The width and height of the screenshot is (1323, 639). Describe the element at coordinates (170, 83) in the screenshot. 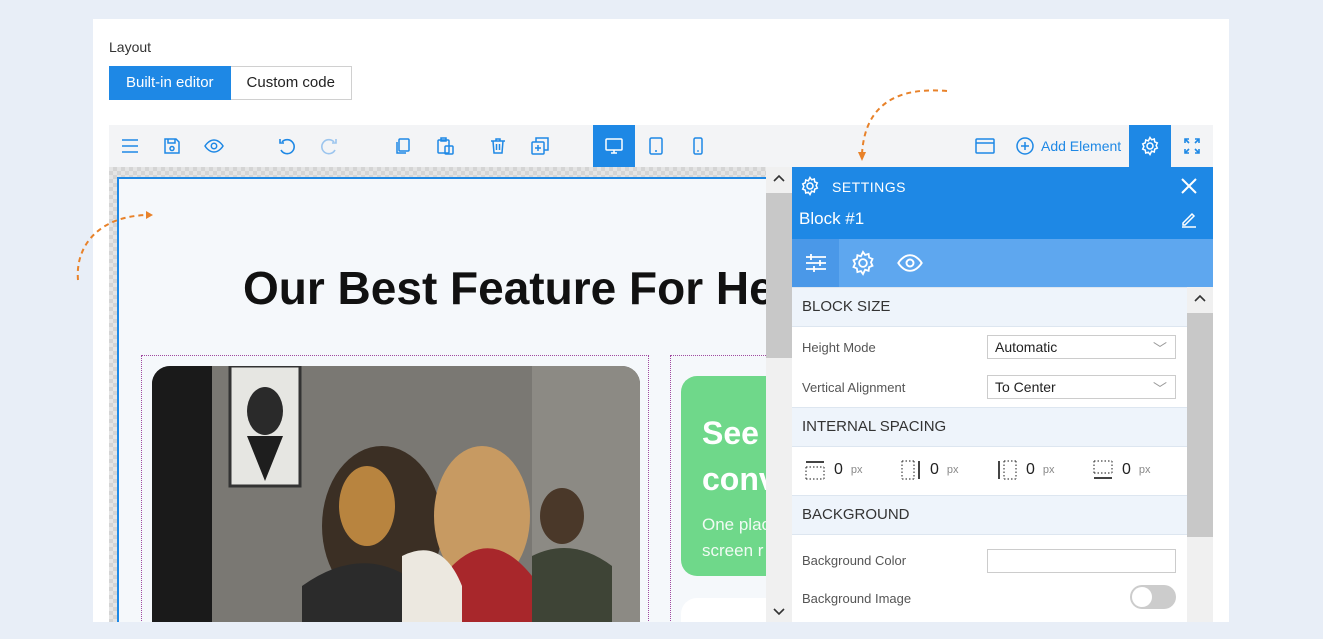

I see `built-in-editor-button: Built-in editor` at that location.